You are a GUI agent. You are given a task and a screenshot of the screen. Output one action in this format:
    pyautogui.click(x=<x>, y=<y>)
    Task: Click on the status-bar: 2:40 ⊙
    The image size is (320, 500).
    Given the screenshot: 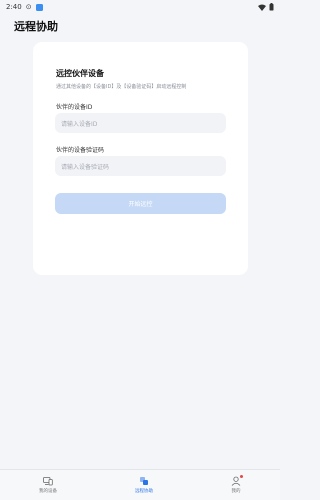 What is the action you would take?
    pyautogui.click(x=140, y=7)
    